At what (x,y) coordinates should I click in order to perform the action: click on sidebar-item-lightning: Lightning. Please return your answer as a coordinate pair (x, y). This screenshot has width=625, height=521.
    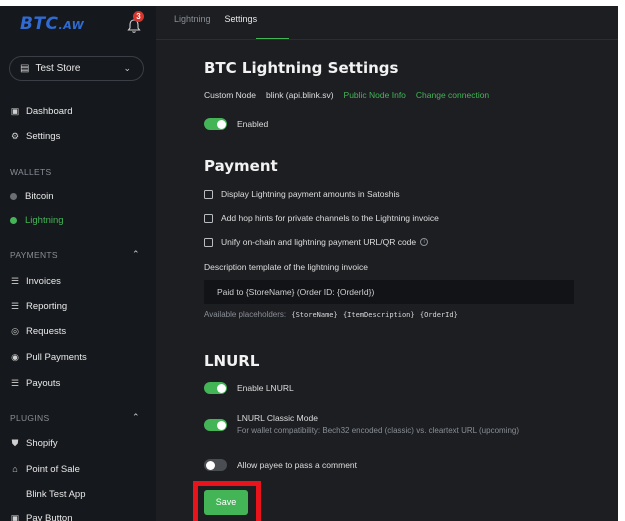
    Looking at the image, I should click on (37, 220).